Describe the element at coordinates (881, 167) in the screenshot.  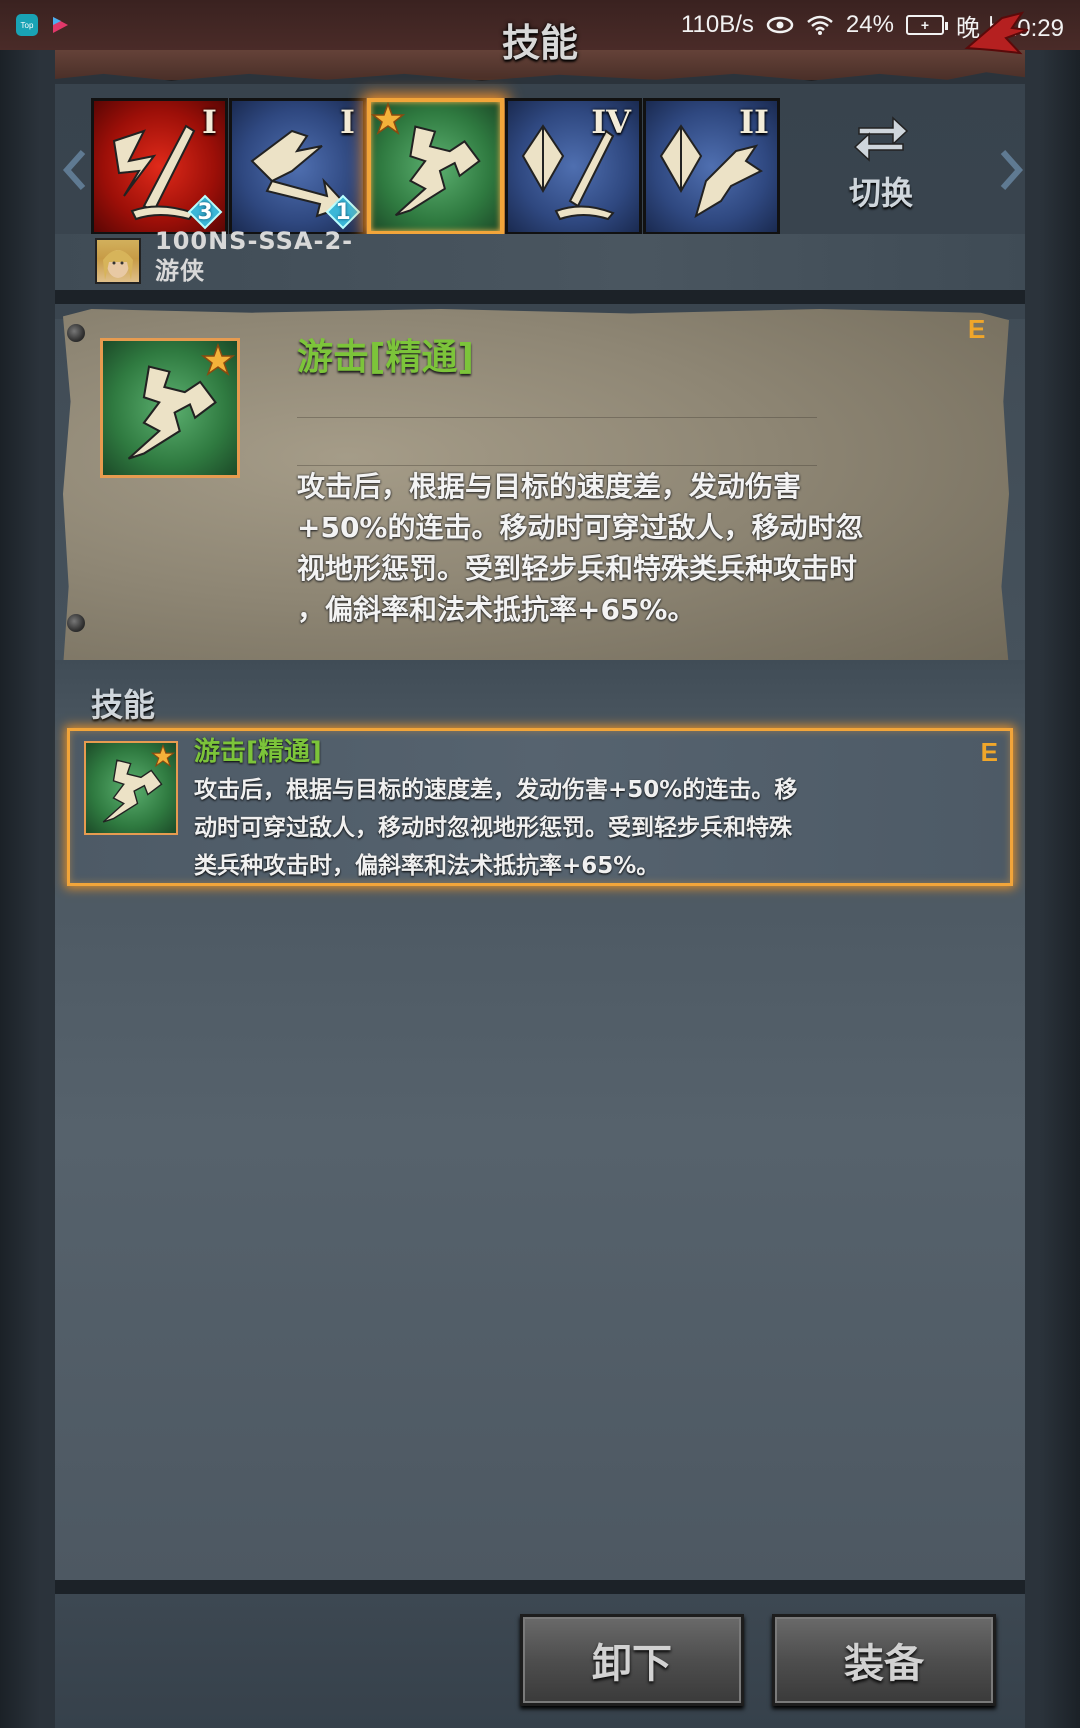
I see `switch-button: 切换` at that location.